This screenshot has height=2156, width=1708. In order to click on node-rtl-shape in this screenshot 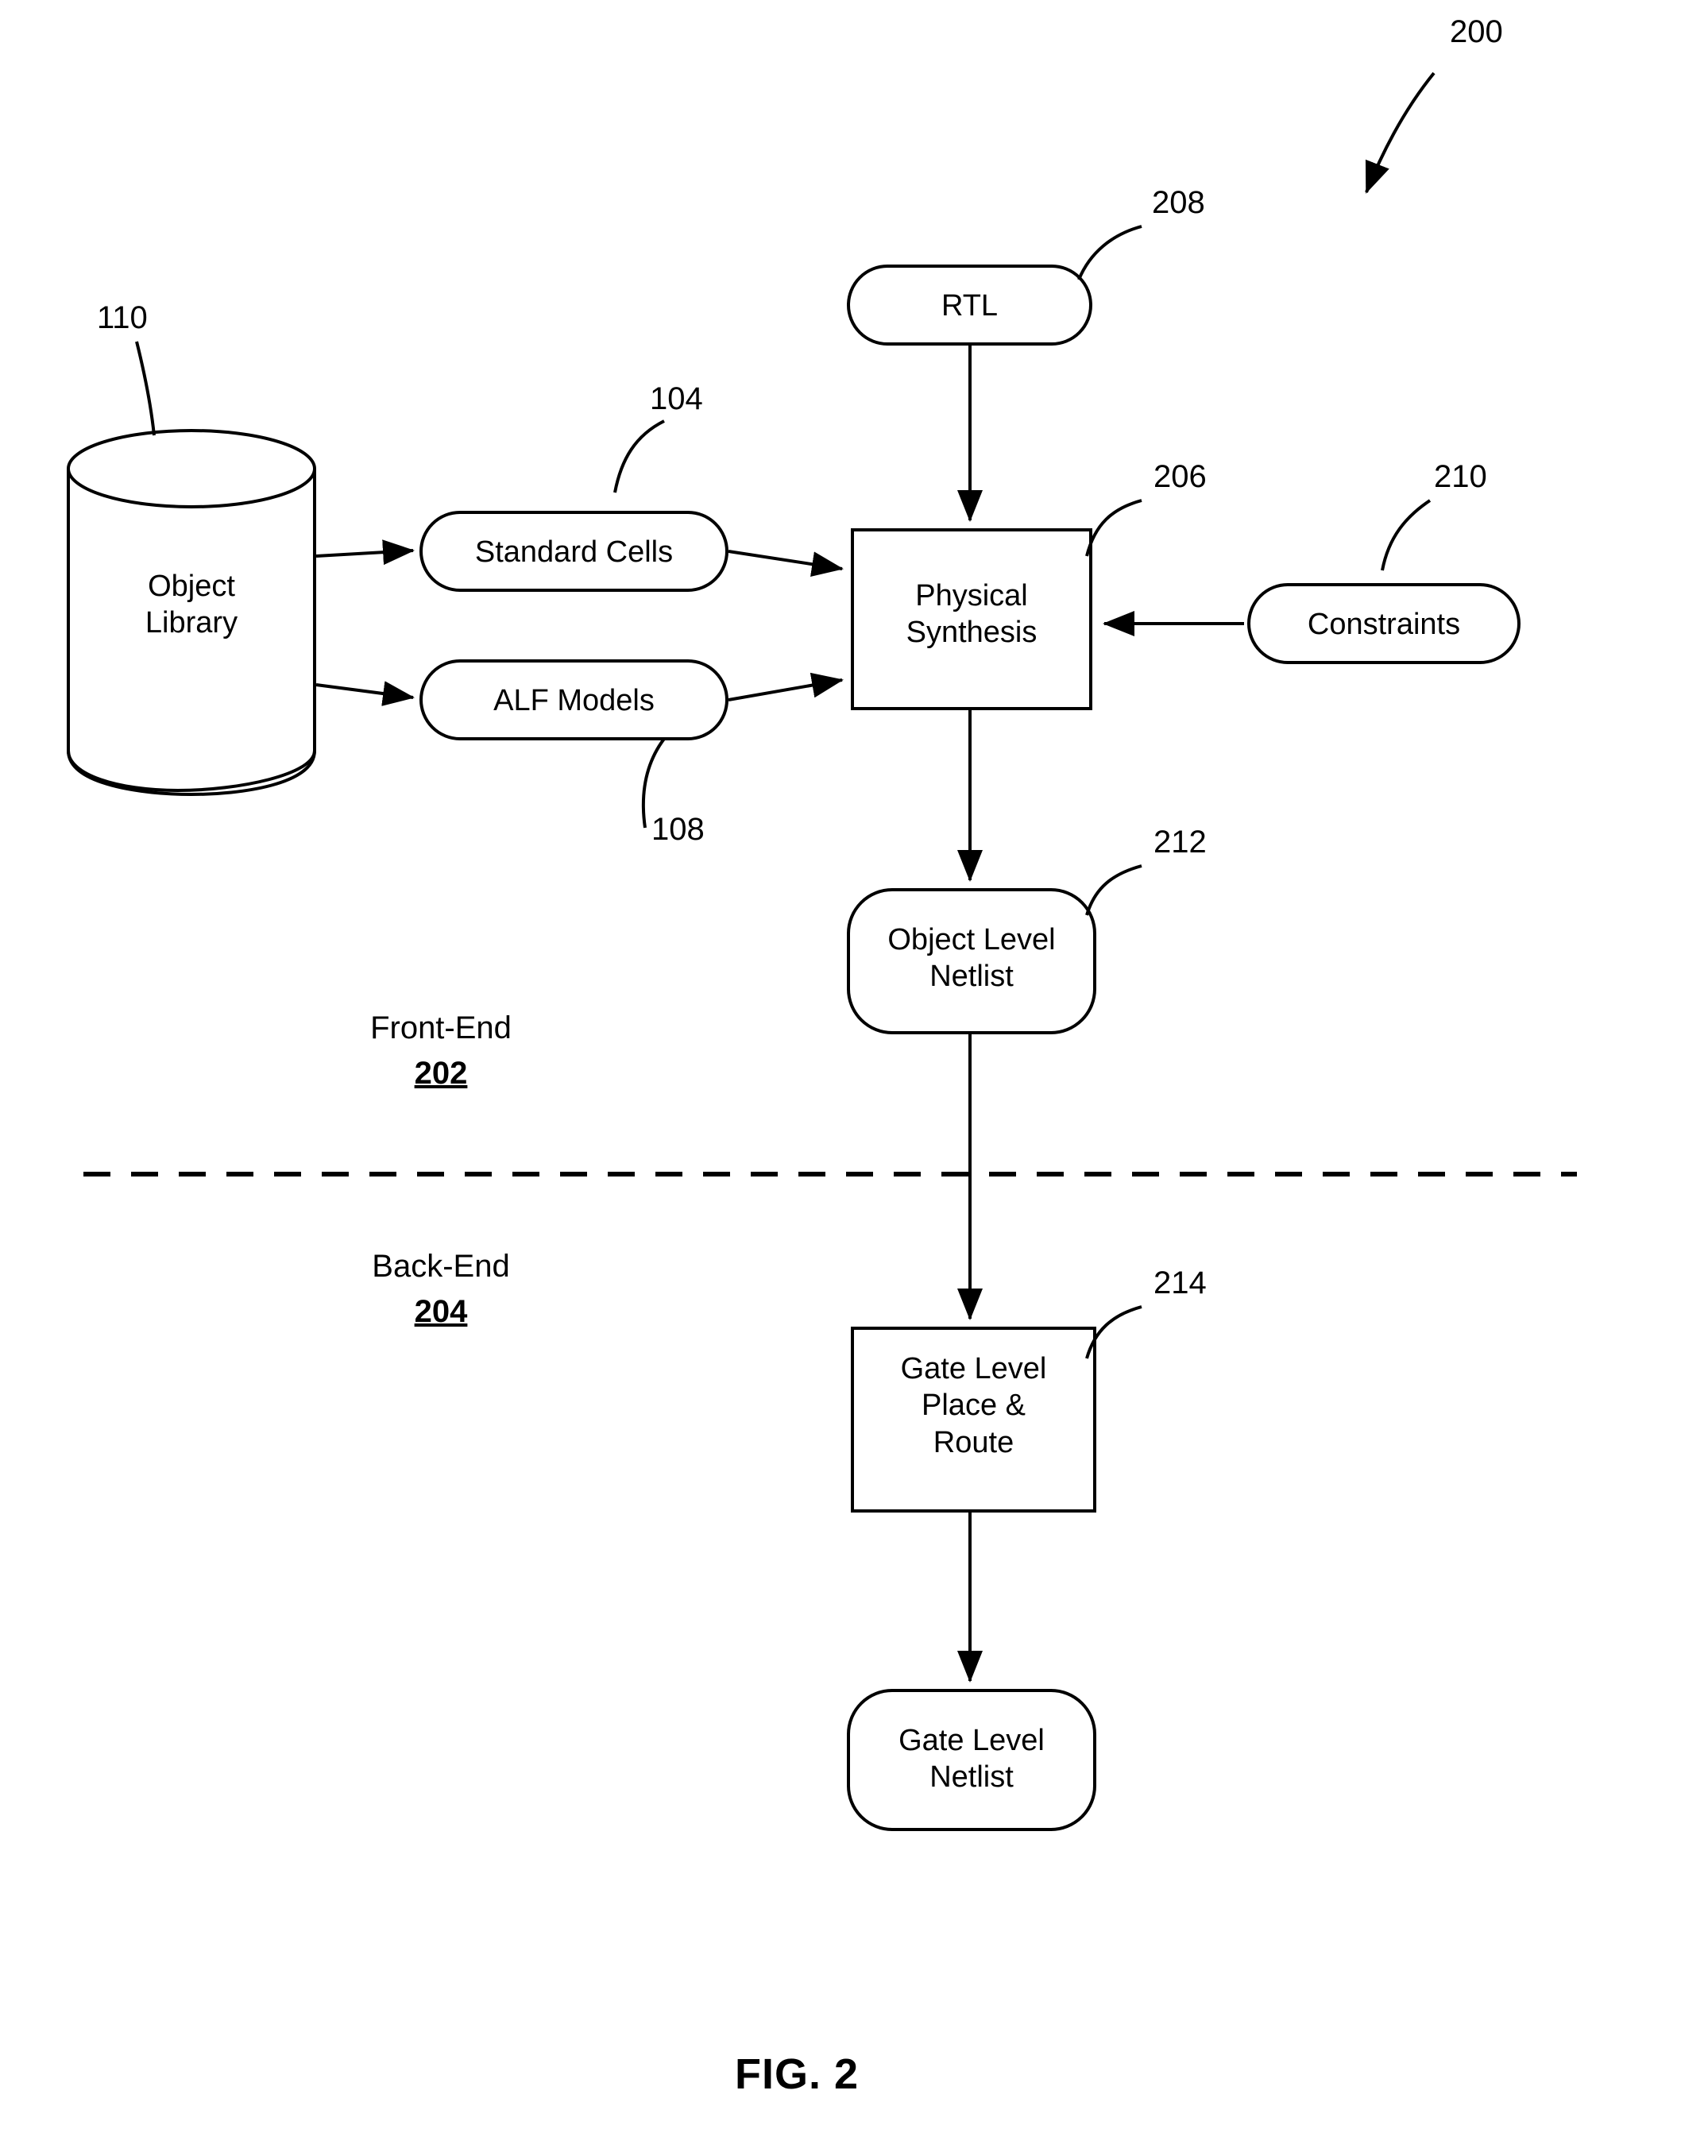, I will do `click(969, 305)`.